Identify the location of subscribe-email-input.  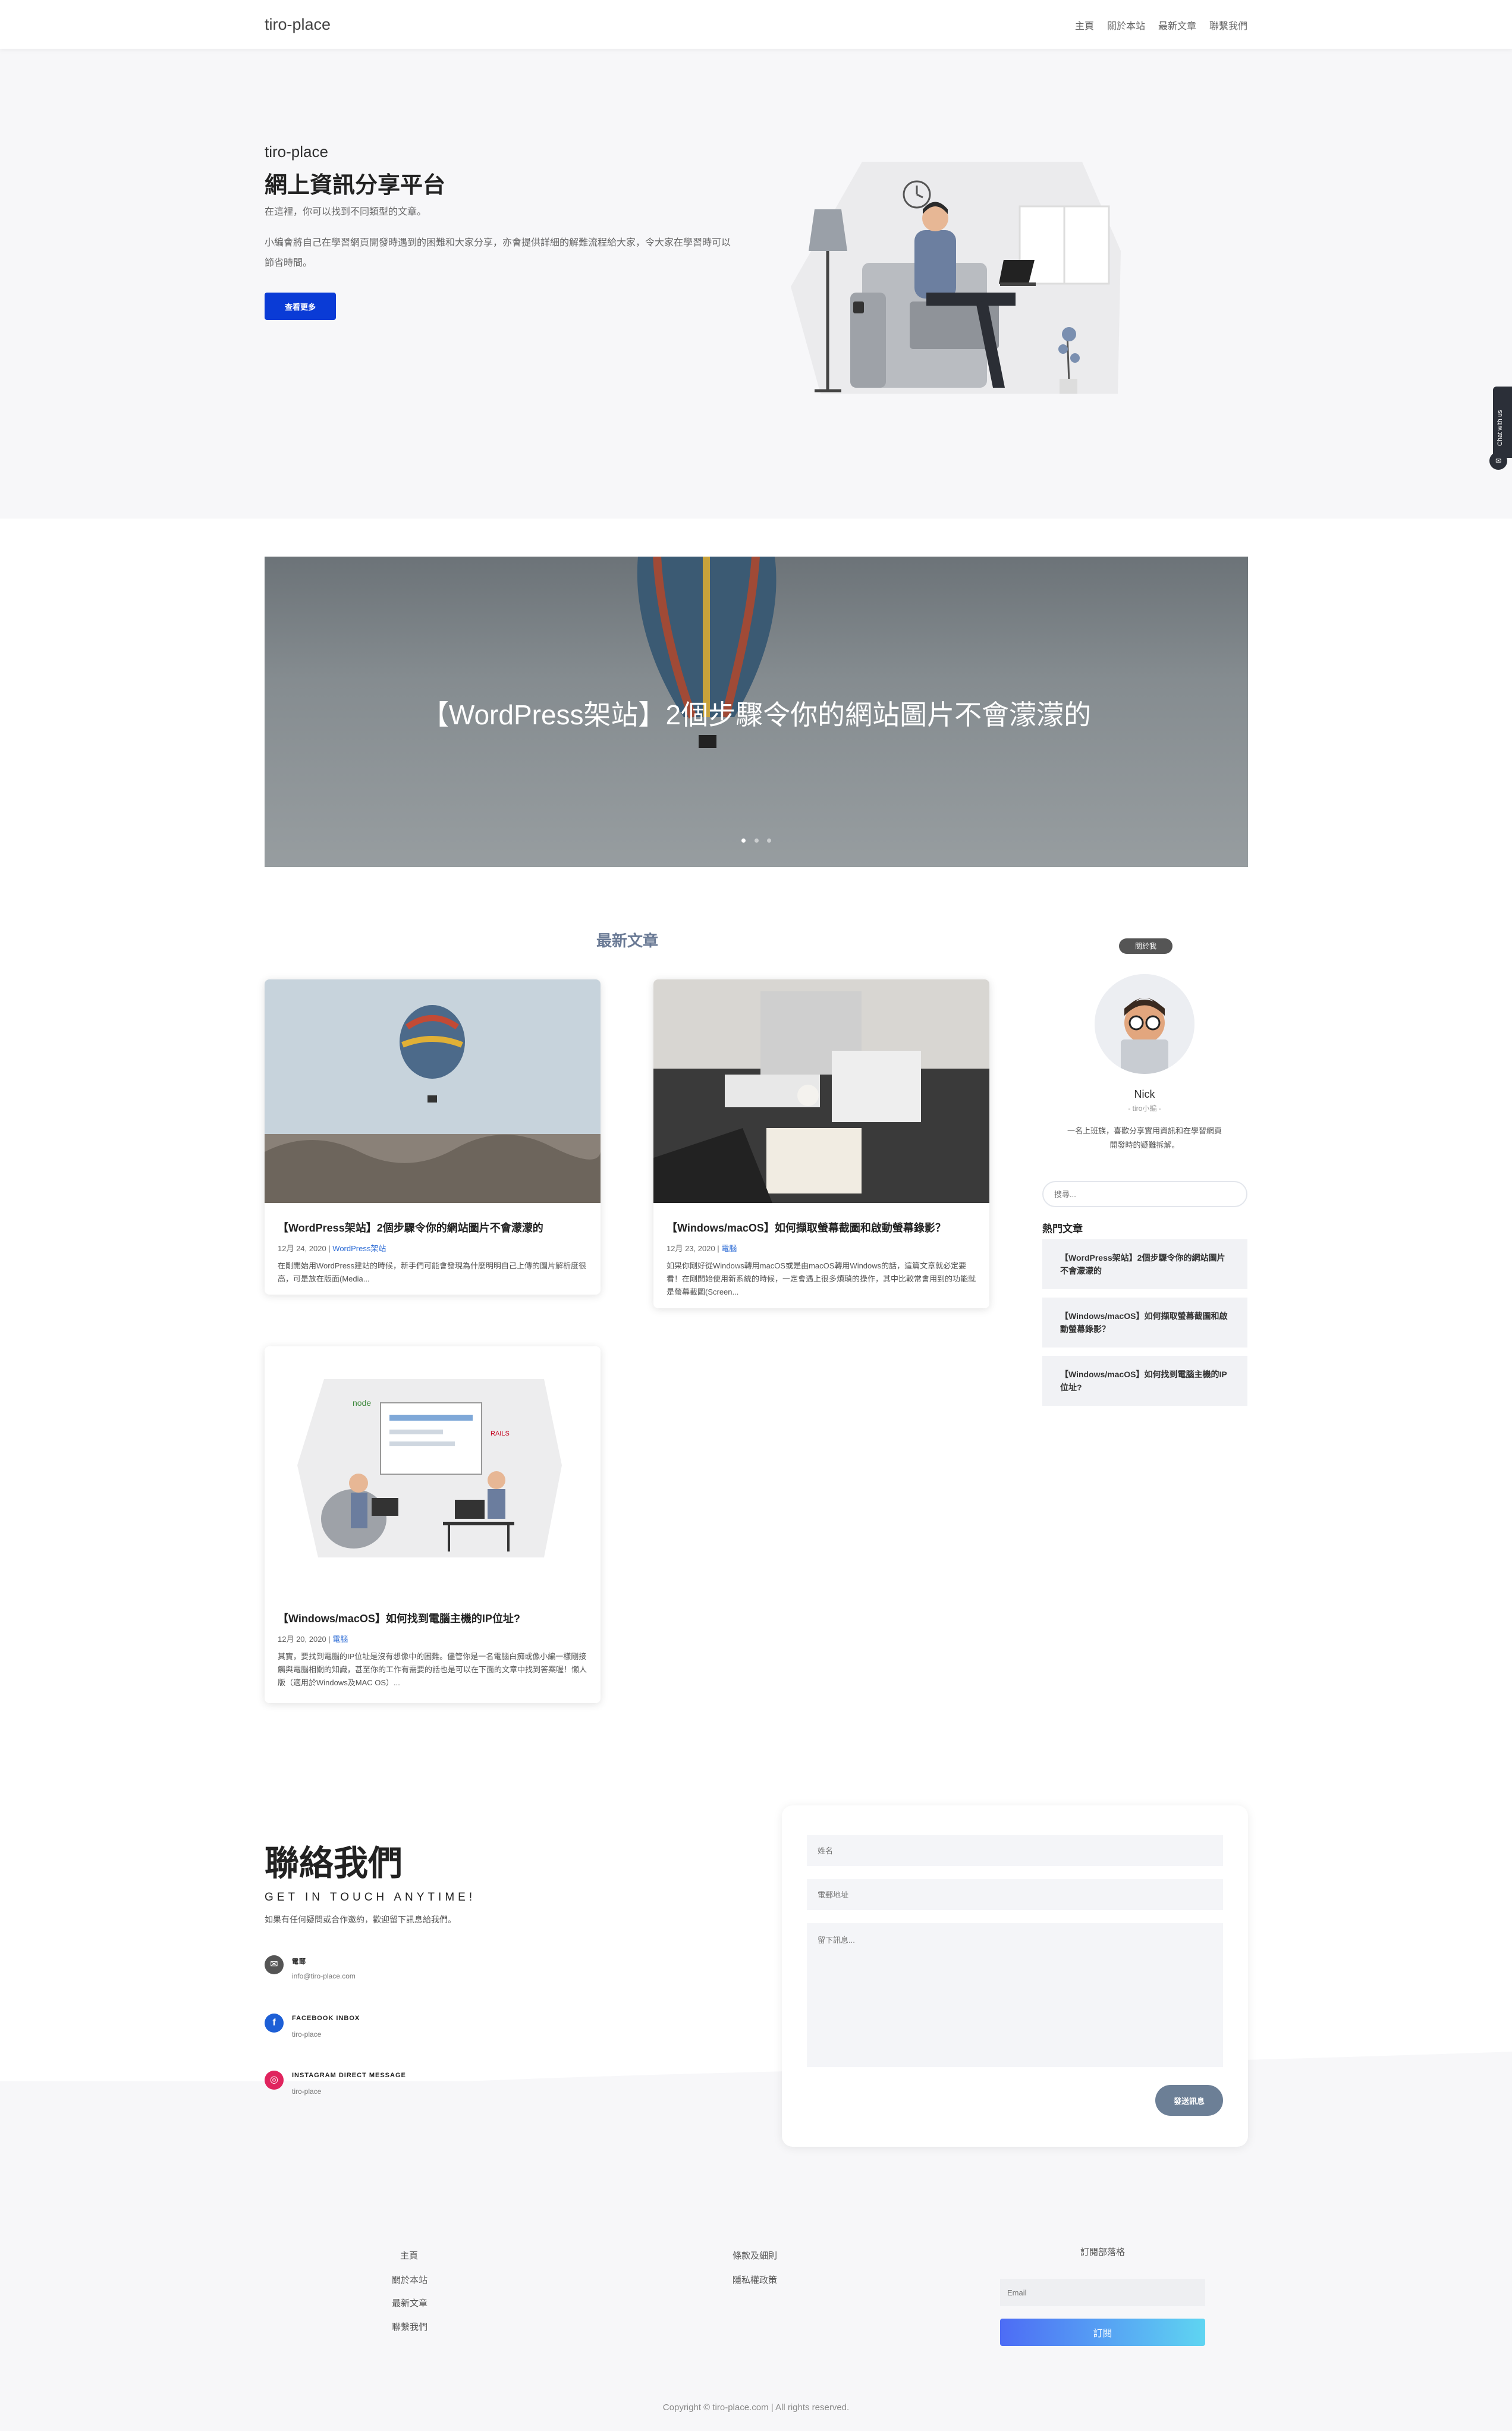
(1102, 2292).